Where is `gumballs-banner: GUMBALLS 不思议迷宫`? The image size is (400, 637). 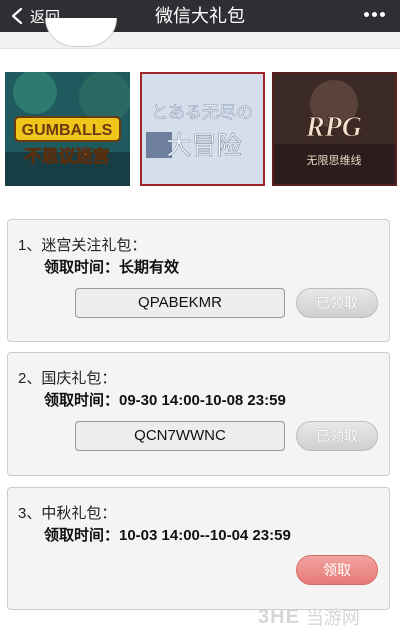 gumballs-banner: GUMBALLS 不思议迷宫 is located at coordinates (67, 129).